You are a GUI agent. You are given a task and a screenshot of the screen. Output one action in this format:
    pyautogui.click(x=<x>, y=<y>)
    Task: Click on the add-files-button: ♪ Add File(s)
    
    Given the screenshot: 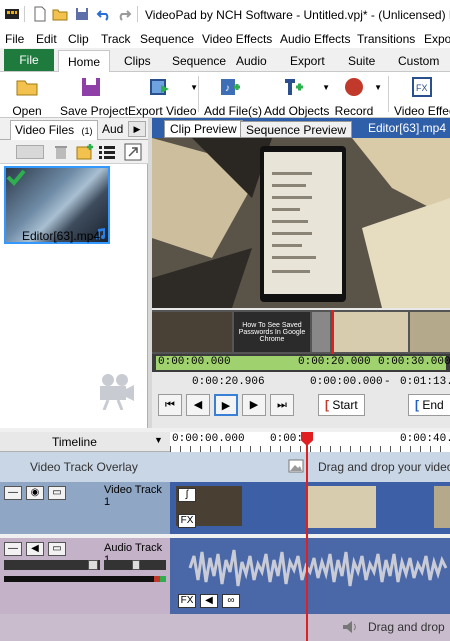 What is the action you would take?
    pyautogui.click(x=233, y=96)
    